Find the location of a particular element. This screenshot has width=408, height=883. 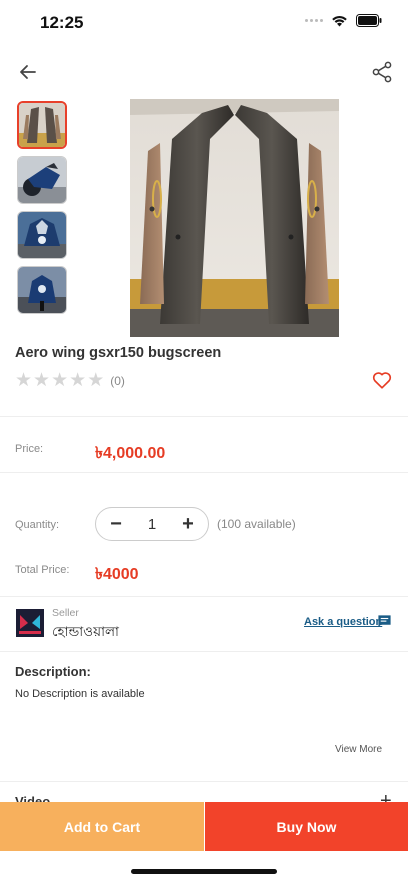

quantity-label: Quantity: is located at coordinates (37, 525).